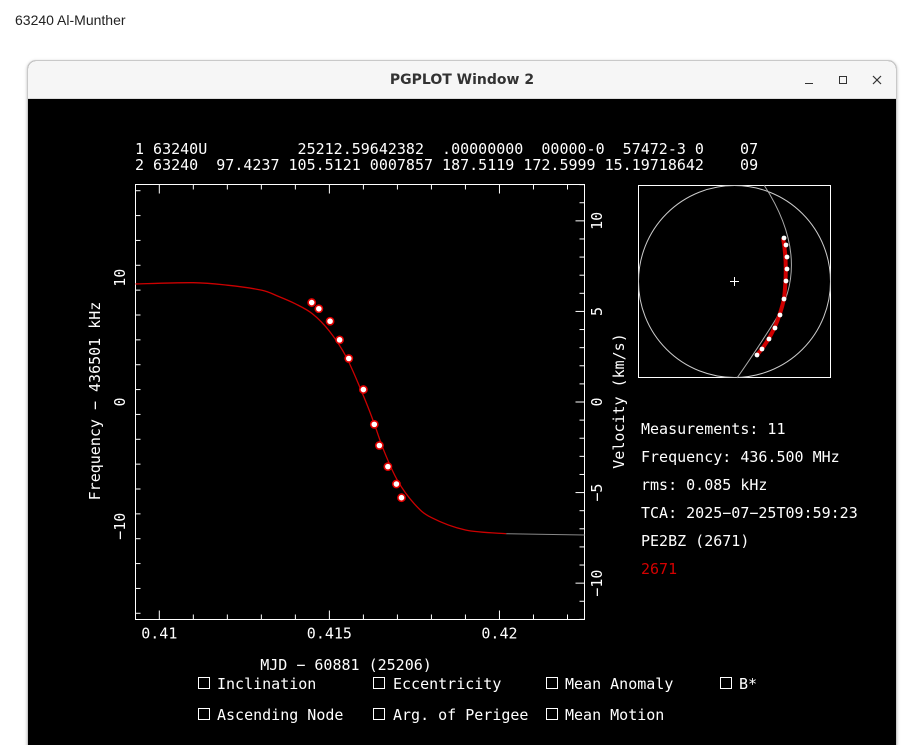  I want to click on rms-text: rms: 0.085 kHz, so click(704, 485).